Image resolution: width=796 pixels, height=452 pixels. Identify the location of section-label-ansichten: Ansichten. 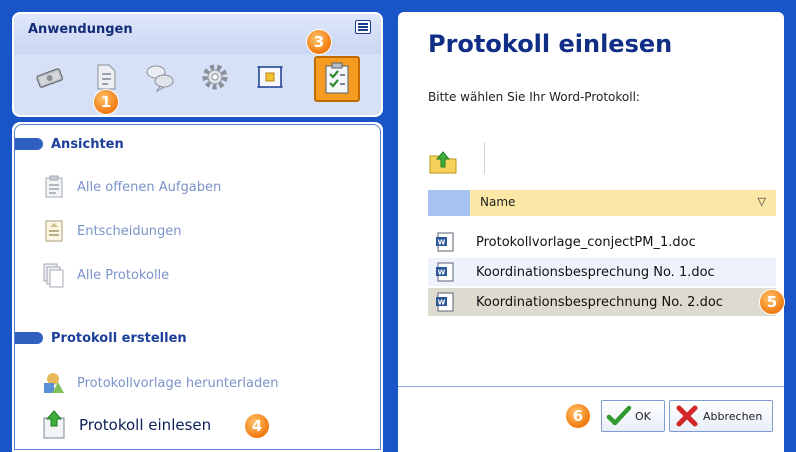
(87, 144).